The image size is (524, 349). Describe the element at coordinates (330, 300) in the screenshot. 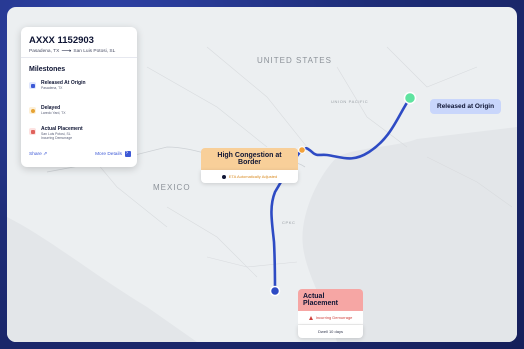

I see `placement-title: Actual Placement` at that location.